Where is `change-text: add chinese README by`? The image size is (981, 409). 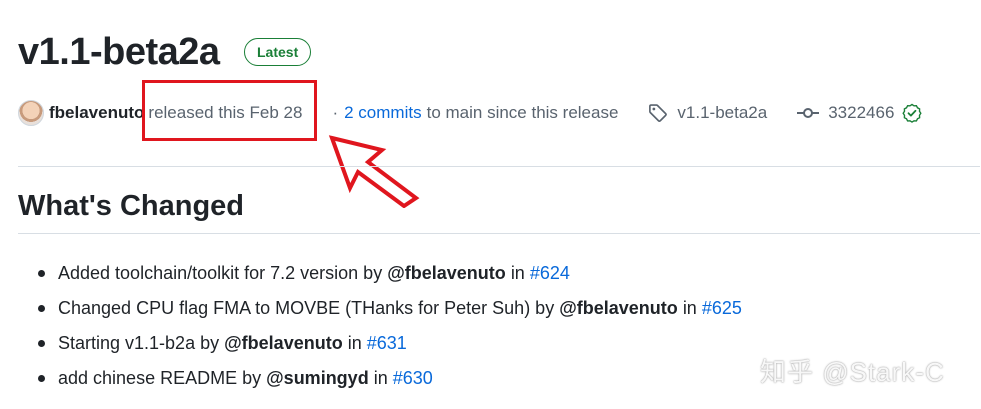
change-text: add chinese README by is located at coordinates (160, 378).